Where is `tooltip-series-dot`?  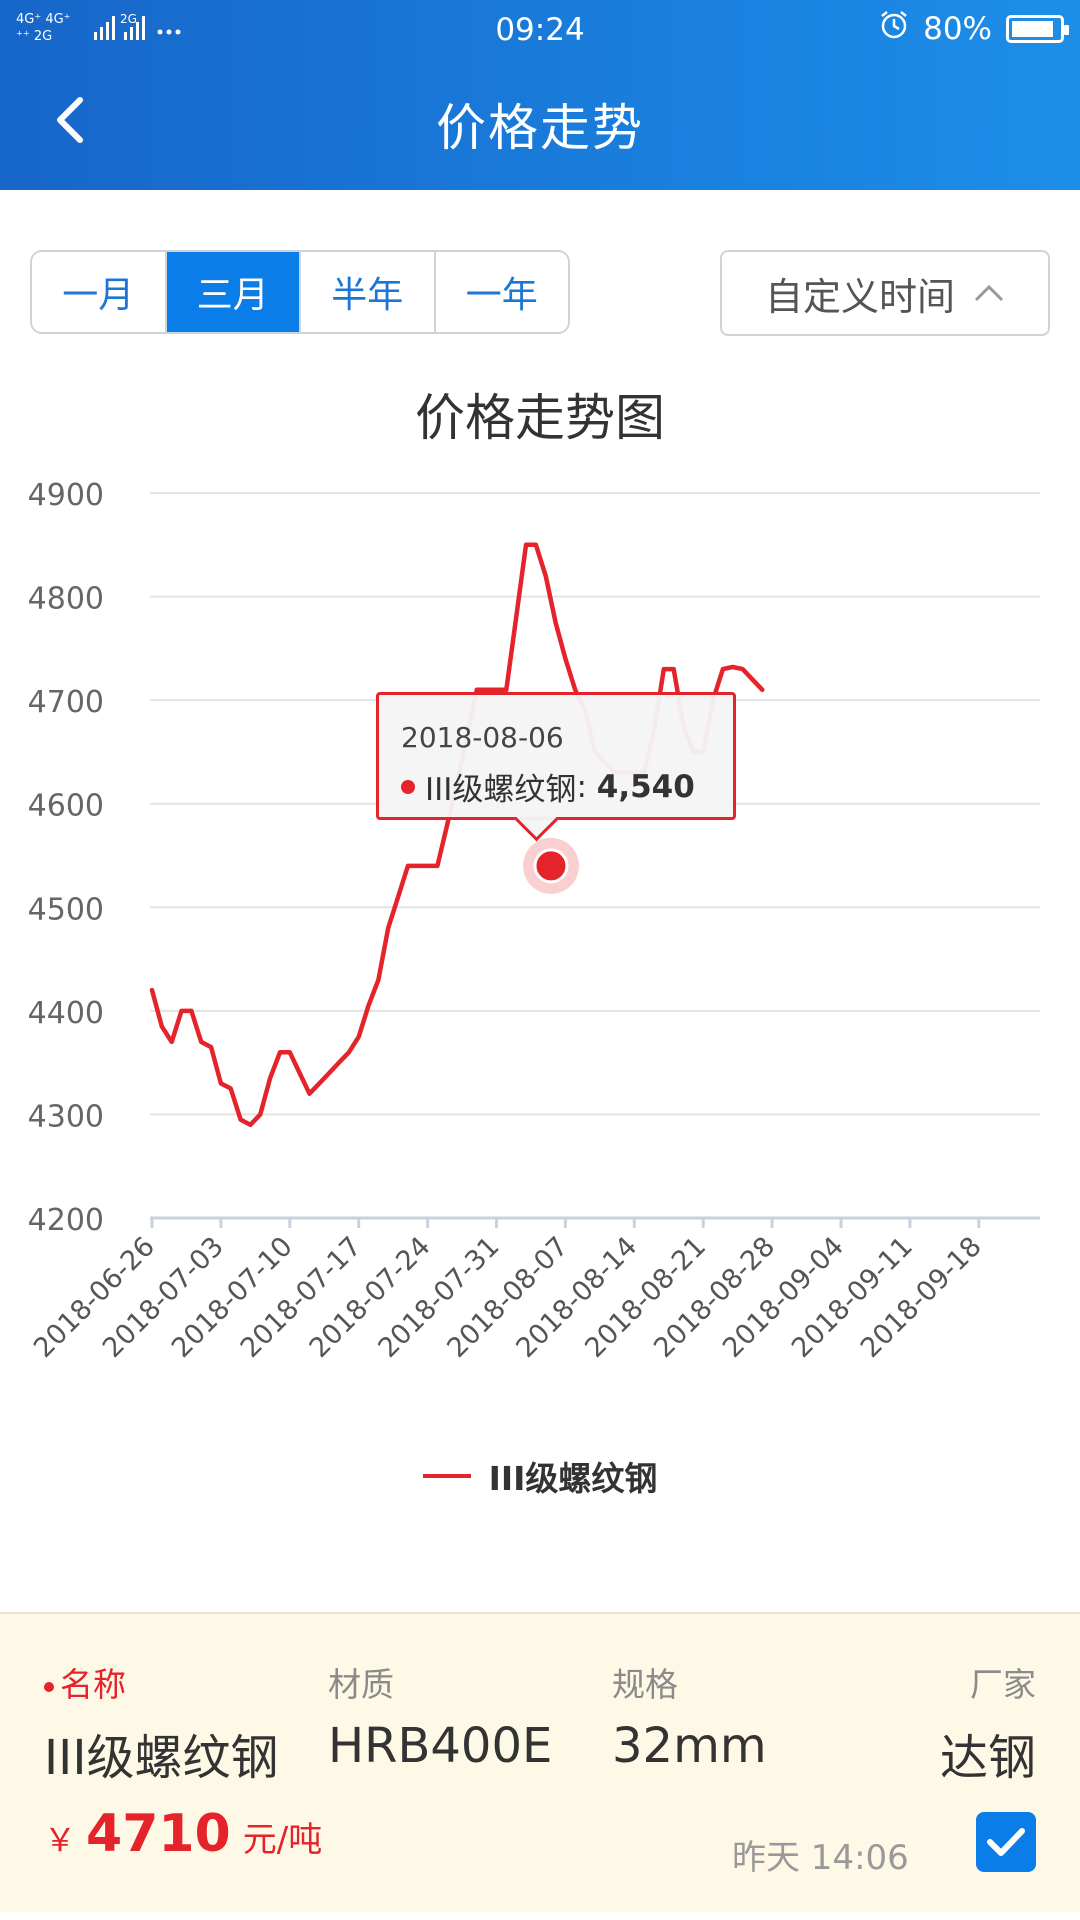 tooltip-series-dot is located at coordinates (408, 786).